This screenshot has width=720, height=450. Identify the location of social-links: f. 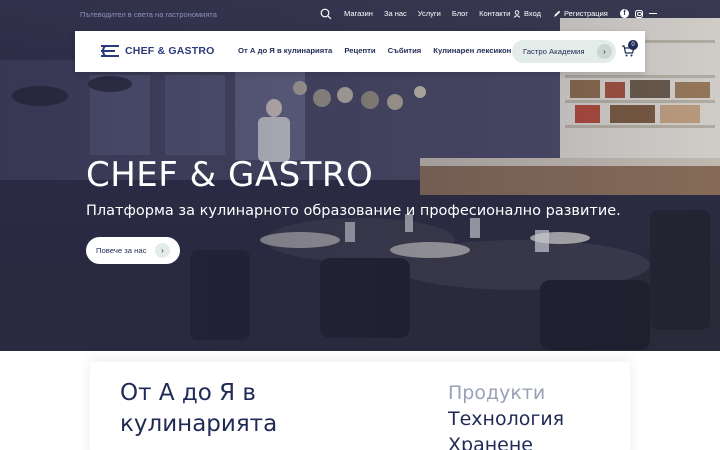
(638, 13).